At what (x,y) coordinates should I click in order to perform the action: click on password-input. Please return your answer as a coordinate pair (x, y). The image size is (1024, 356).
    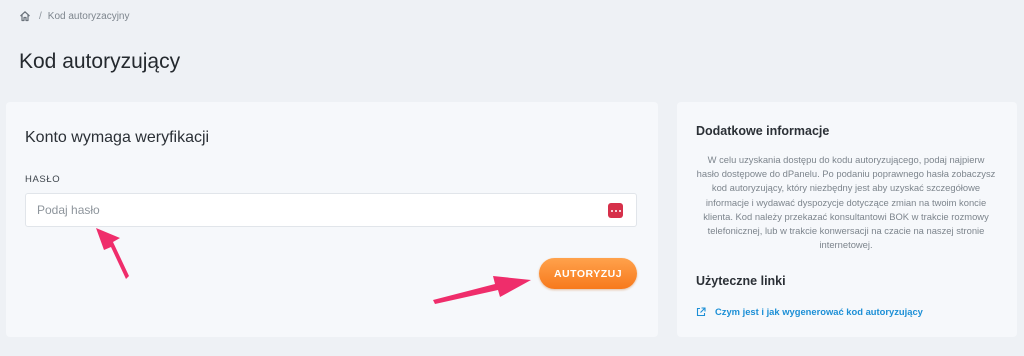
    Looking at the image, I should click on (311, 210).